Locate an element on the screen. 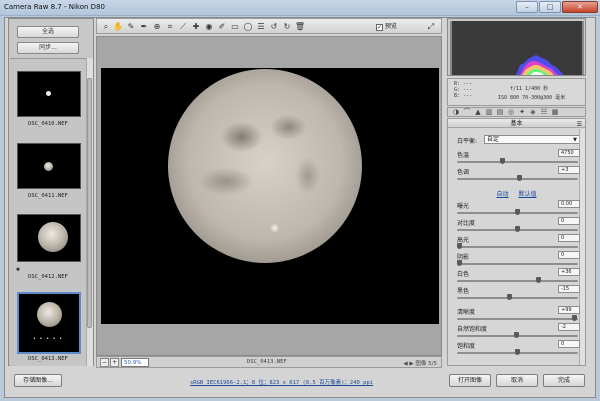 The width and height of the screenshot is (600, 401). slider-value-field: -2 is located at coordinates (569, 327).